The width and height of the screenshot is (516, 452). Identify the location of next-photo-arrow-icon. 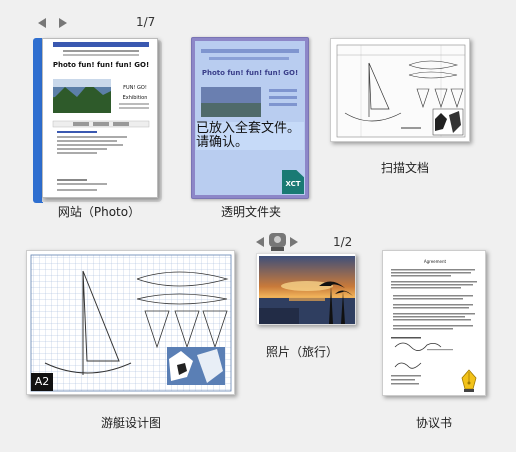
(294, 242).